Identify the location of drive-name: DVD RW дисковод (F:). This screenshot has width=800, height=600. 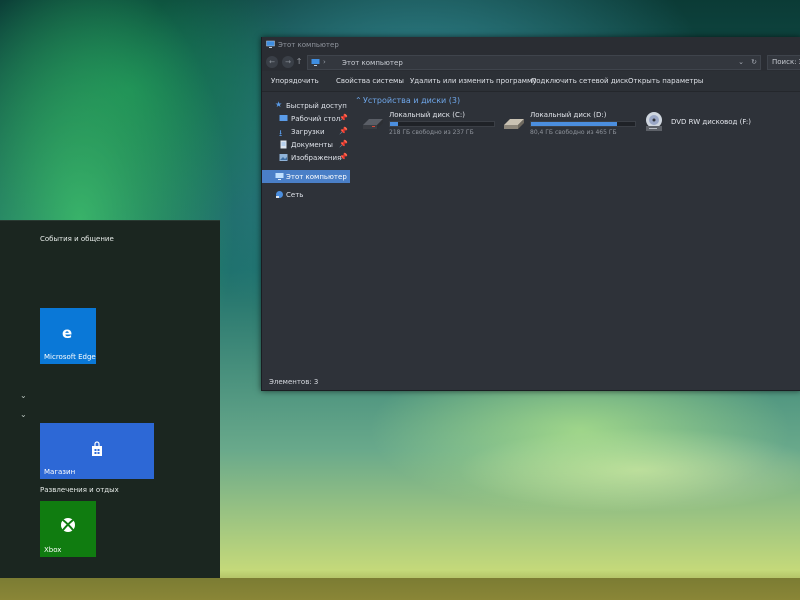
(711, 122).